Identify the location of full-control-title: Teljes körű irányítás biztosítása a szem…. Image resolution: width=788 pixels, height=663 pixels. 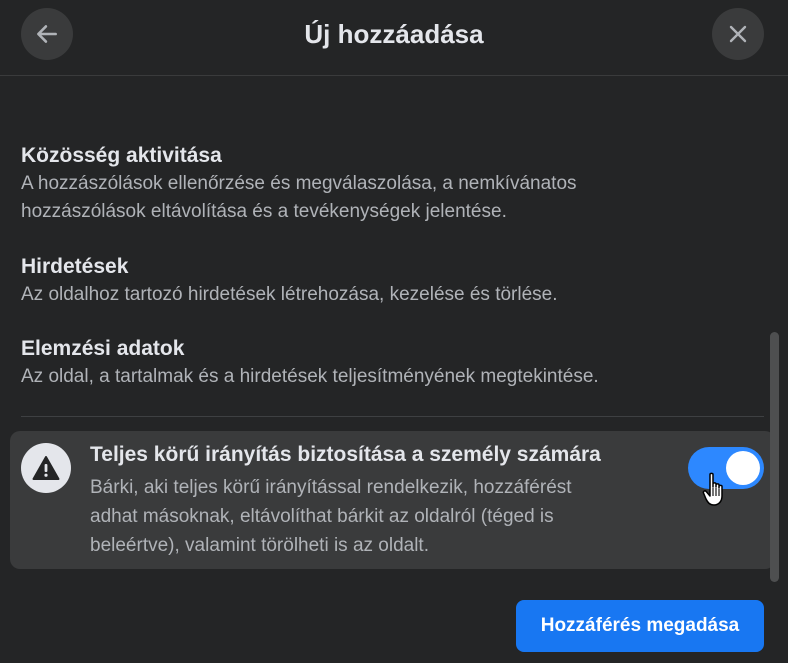
(345, 454).